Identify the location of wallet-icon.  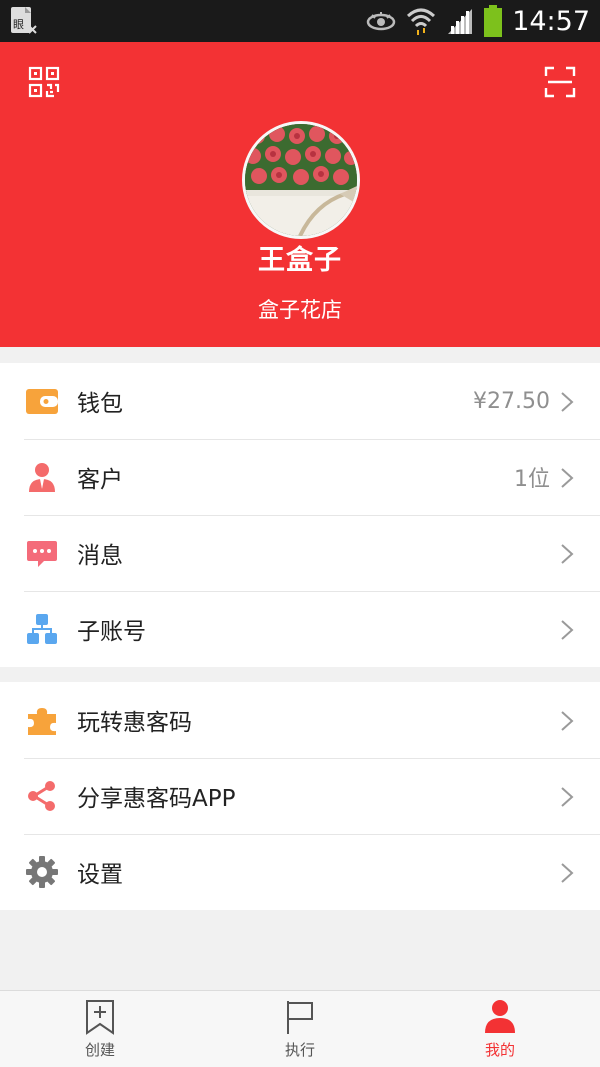
(42, 401).